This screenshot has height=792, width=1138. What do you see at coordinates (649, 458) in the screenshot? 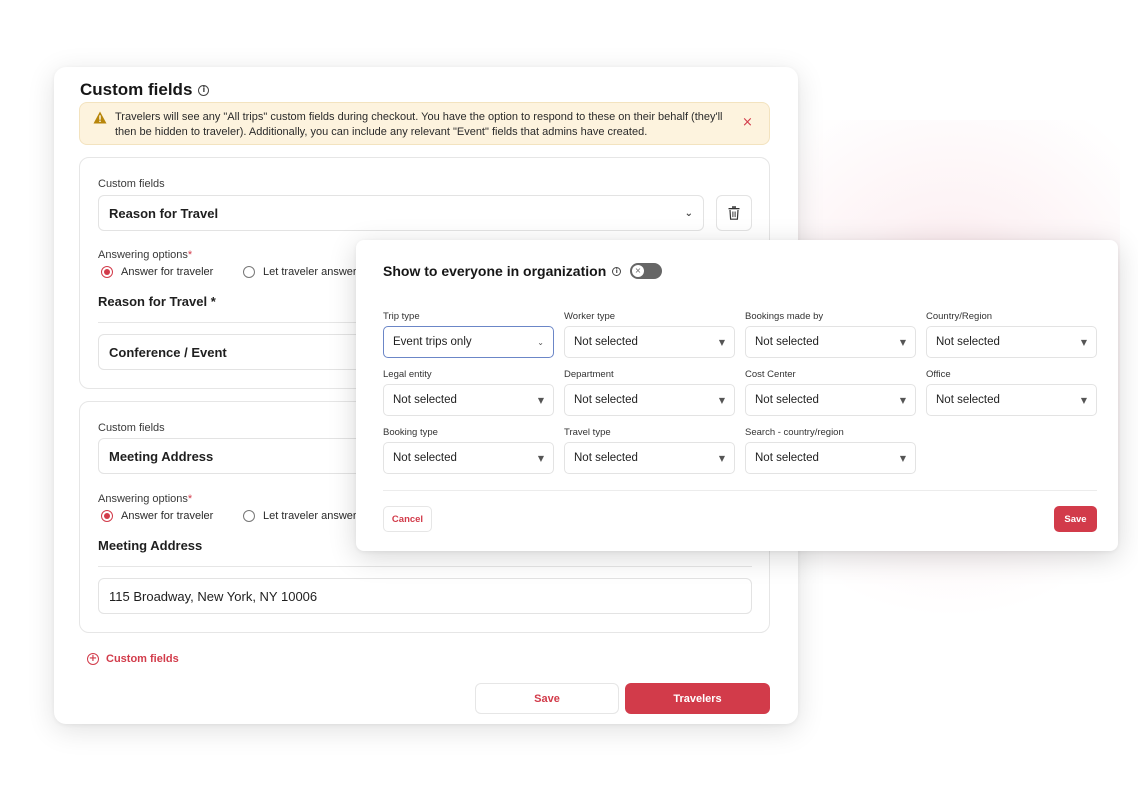
I see `travel-type-select: Not selected ▼` at bounding box center [649, 458].